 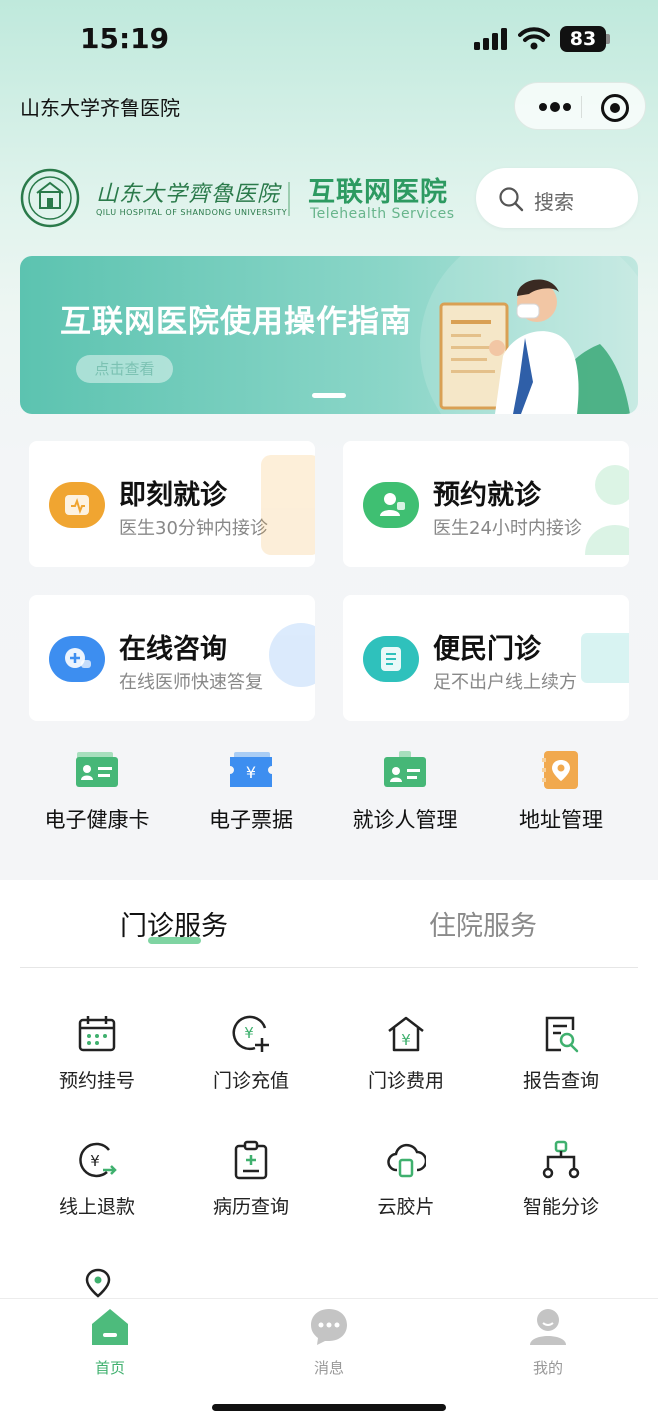 What do you see at coordinates (561, 820) in the screenshot?
I see `quick-link-label: 地址管理` at bounding box center [561, 820].